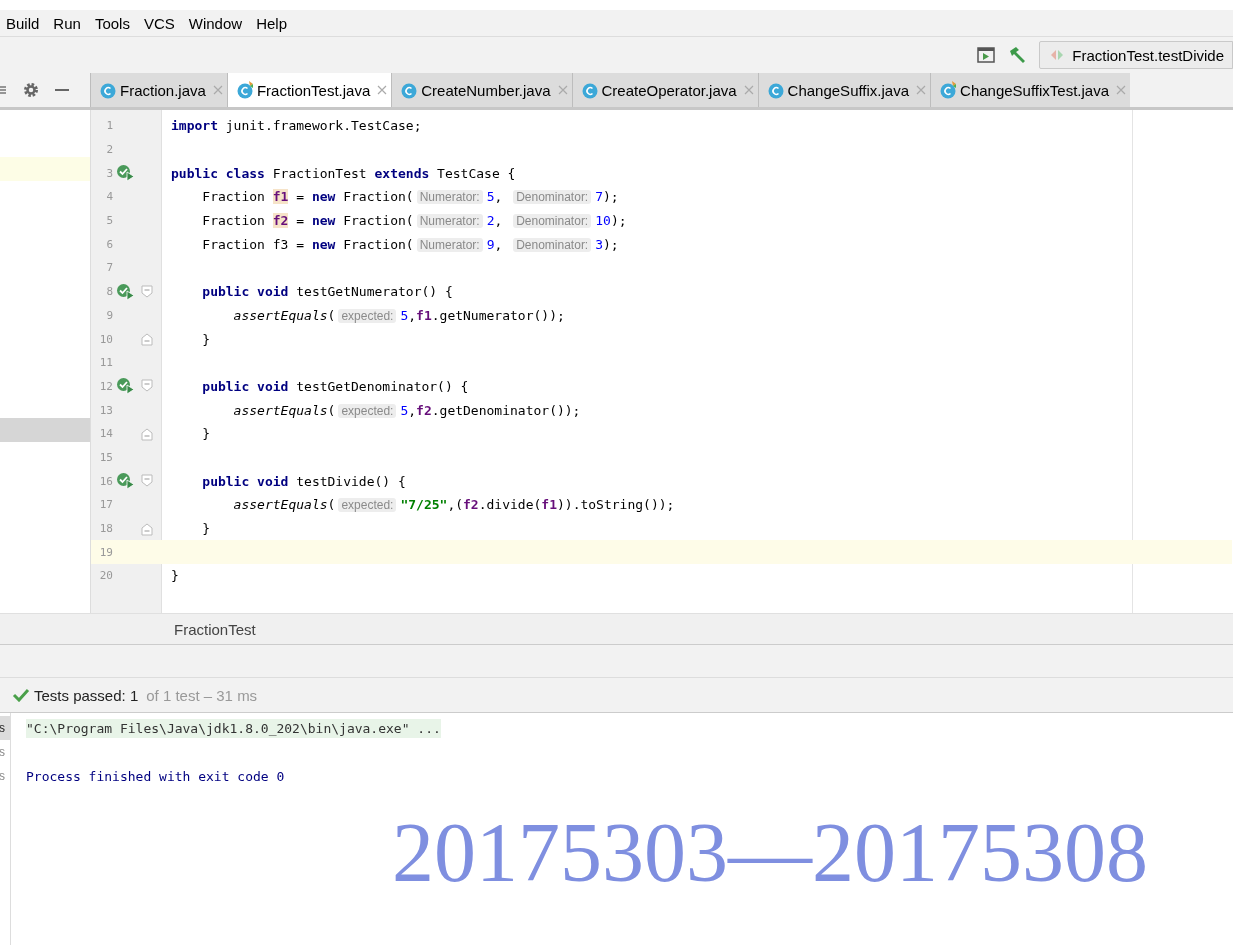  What do you see at coordinates (844, 90) in the screenshot?
I see `editor-tab: ChangeSuffix.java` at bounding box center [844, 90].